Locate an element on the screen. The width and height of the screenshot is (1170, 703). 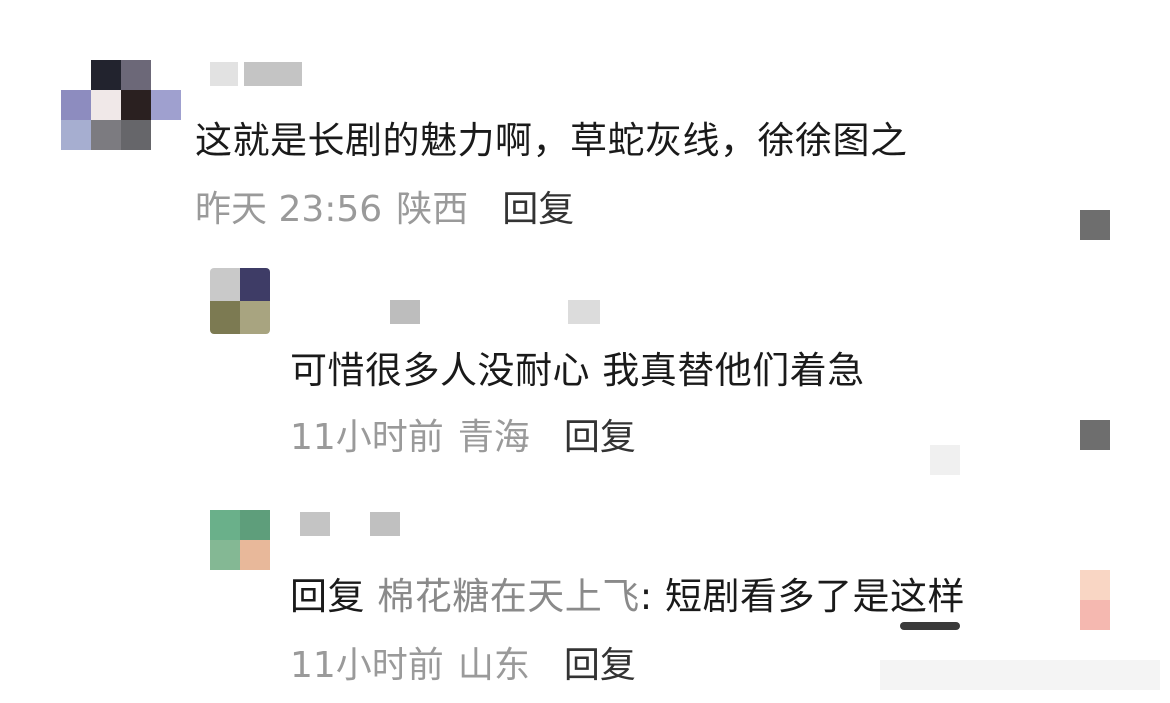
reply-prefix: 回复 is located at coordinates (327, 596).